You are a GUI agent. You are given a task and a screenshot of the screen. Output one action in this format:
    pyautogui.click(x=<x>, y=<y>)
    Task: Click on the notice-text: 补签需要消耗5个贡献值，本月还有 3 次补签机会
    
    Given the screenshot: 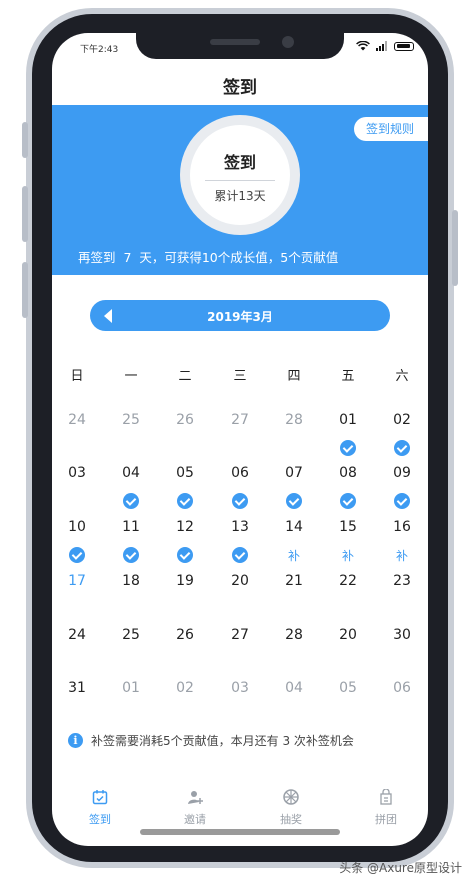 What is the action you would take?
    pyautogui.click(x=222, y=741)
    